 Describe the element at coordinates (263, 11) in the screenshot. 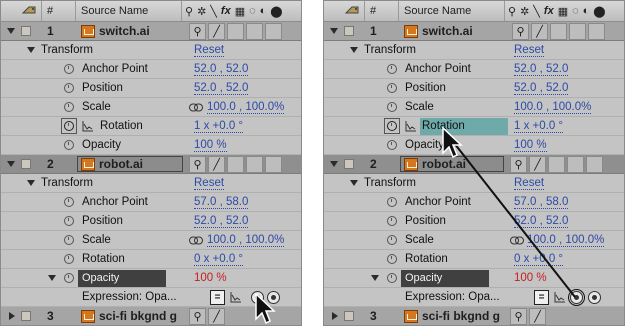

I see `adjustment-icon: ◐` at that location.